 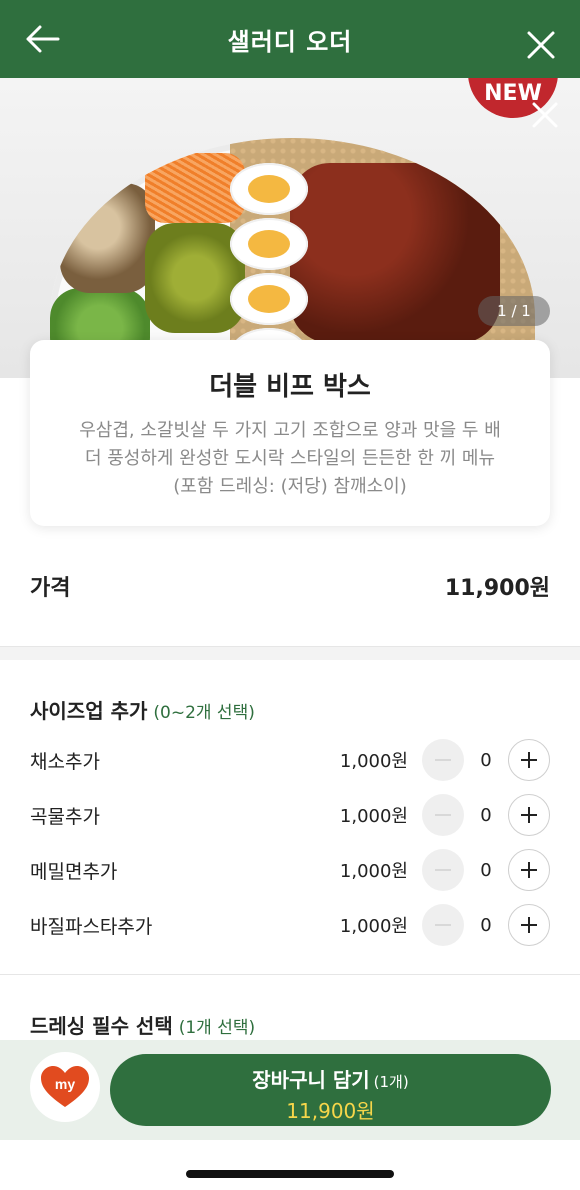 What do you see at coordinates (290, 41) in the screenshot?
I see `page-title: 샐러디 오더` at bounding box center [290, 41].